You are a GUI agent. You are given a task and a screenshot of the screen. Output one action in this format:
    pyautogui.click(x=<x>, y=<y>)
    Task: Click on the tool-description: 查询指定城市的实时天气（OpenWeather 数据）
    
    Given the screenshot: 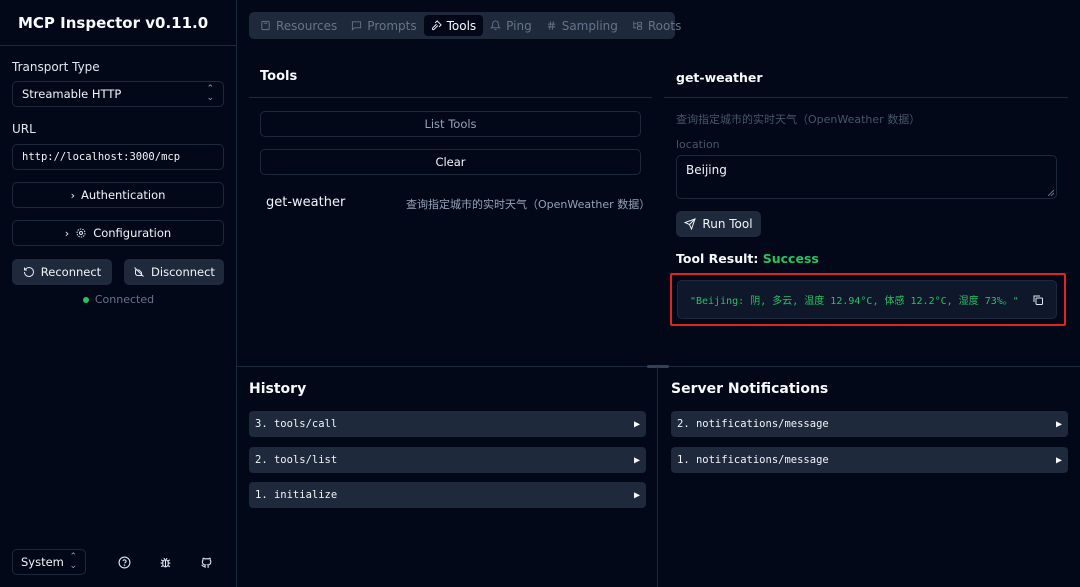 What is the action you would take?
    pyautogui.click(x=528, y=204)
    